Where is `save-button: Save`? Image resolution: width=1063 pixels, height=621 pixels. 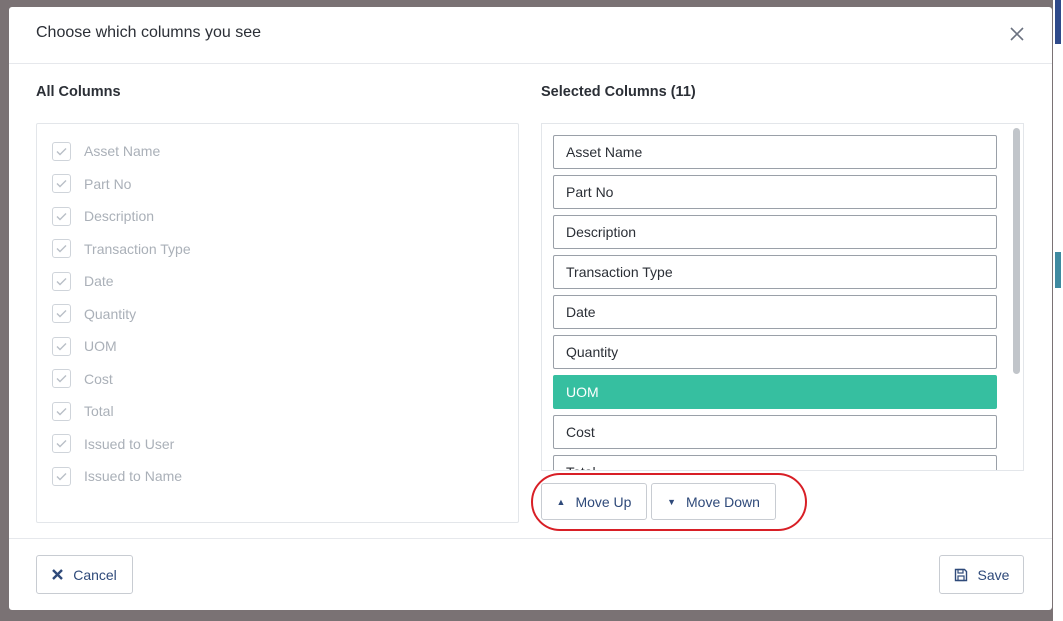
save-button: Save is located at coordinates (981, 574).